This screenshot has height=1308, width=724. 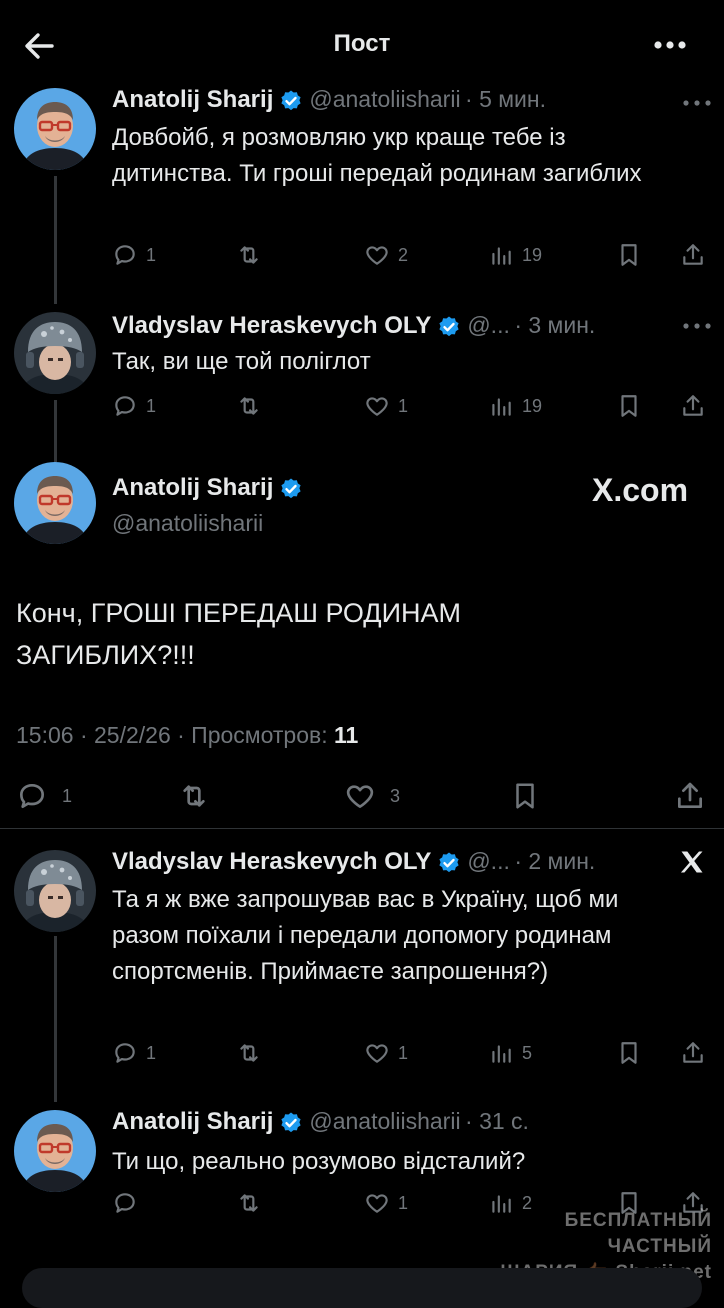 What do you see at coordinates (555, 861) in the screenshot?
I see `post-time: · 2 мин.` at bounding box center [555, 861].